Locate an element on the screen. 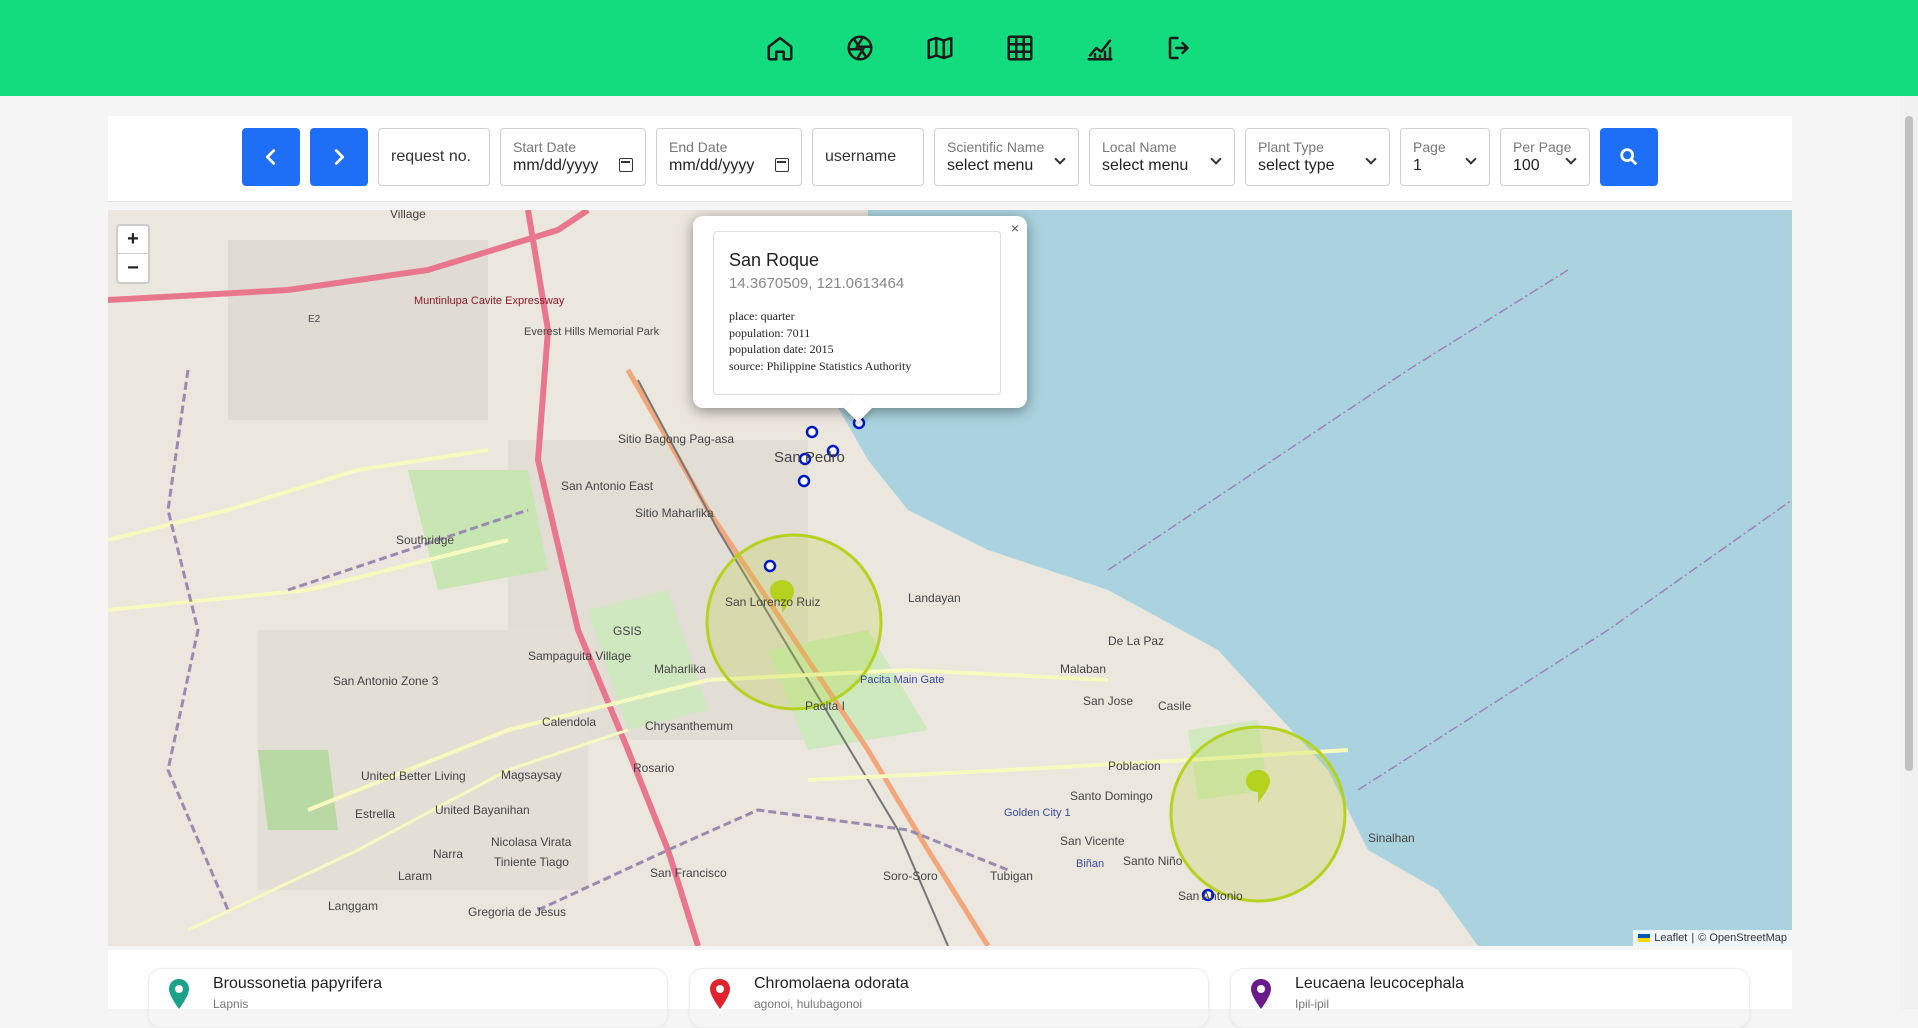 The width and height of the screenshot is (1918, 1028). openstreetmap-link: © OpenStreetMap is located at coordinates (1742, 938).